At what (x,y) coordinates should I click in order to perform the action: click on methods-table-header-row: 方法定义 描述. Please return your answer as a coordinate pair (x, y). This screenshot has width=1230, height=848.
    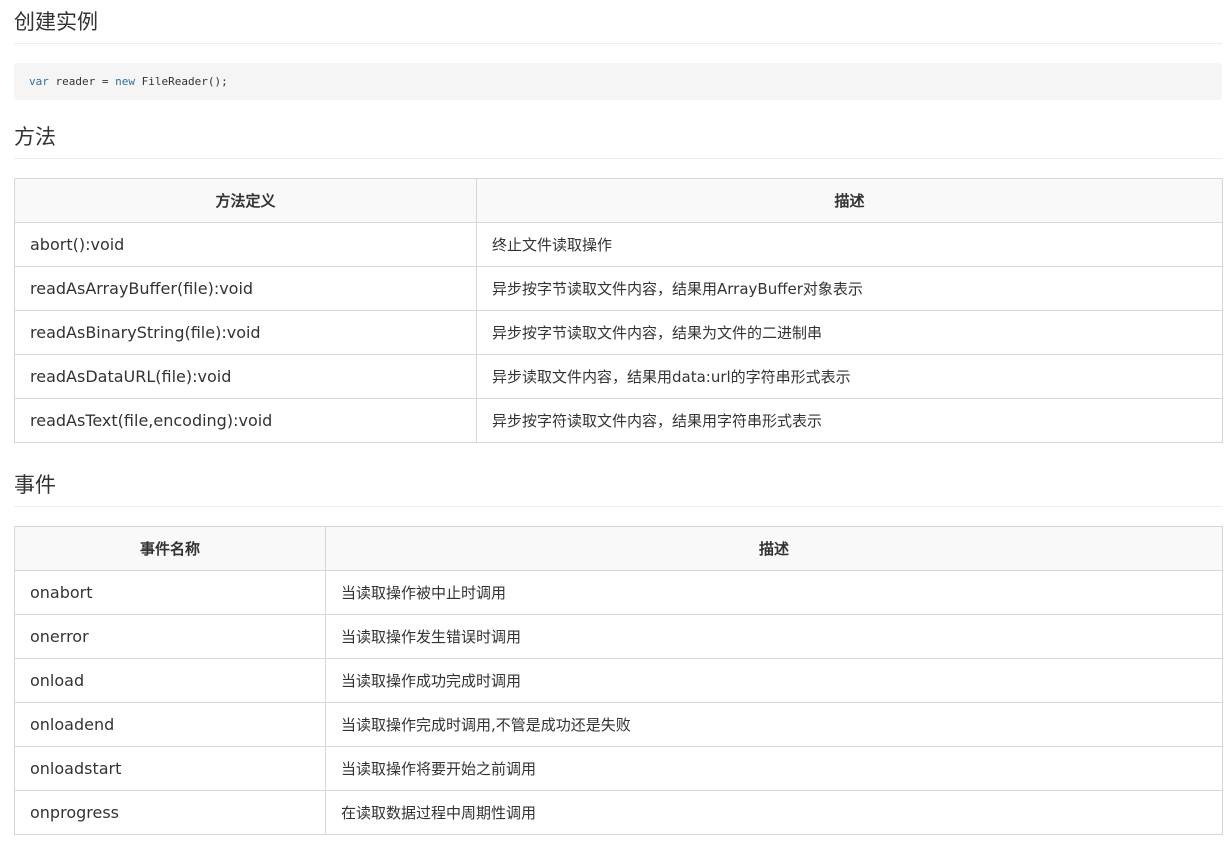
    Looking at the image, I should click on (618, 200).